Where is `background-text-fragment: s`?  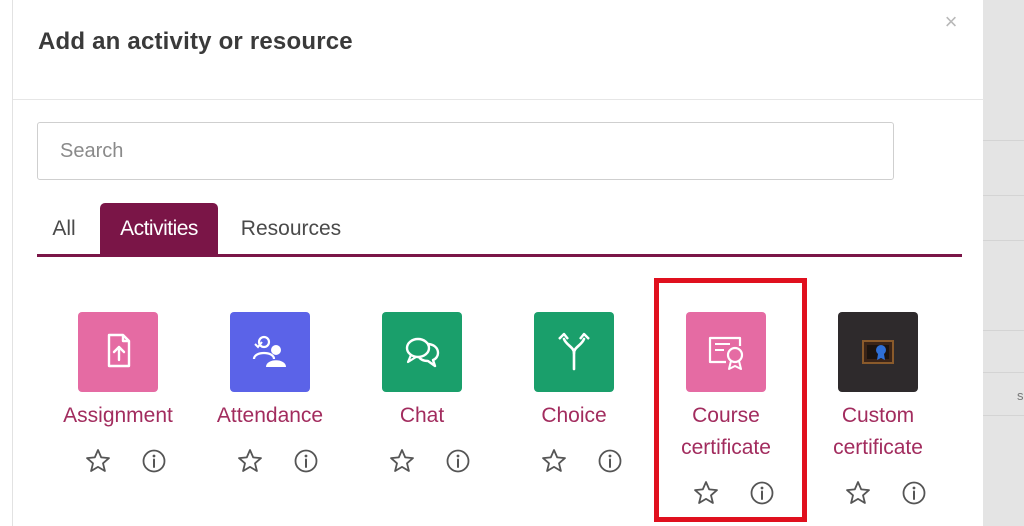 background-text-fragment: s is located at coordinates (1020, 395).